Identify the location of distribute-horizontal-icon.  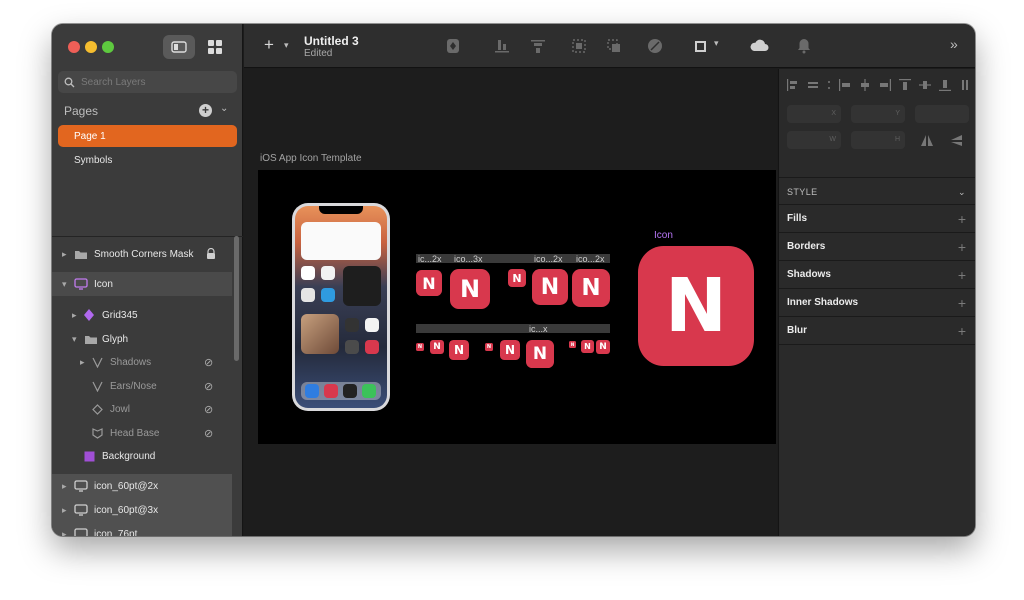
(813, 85).